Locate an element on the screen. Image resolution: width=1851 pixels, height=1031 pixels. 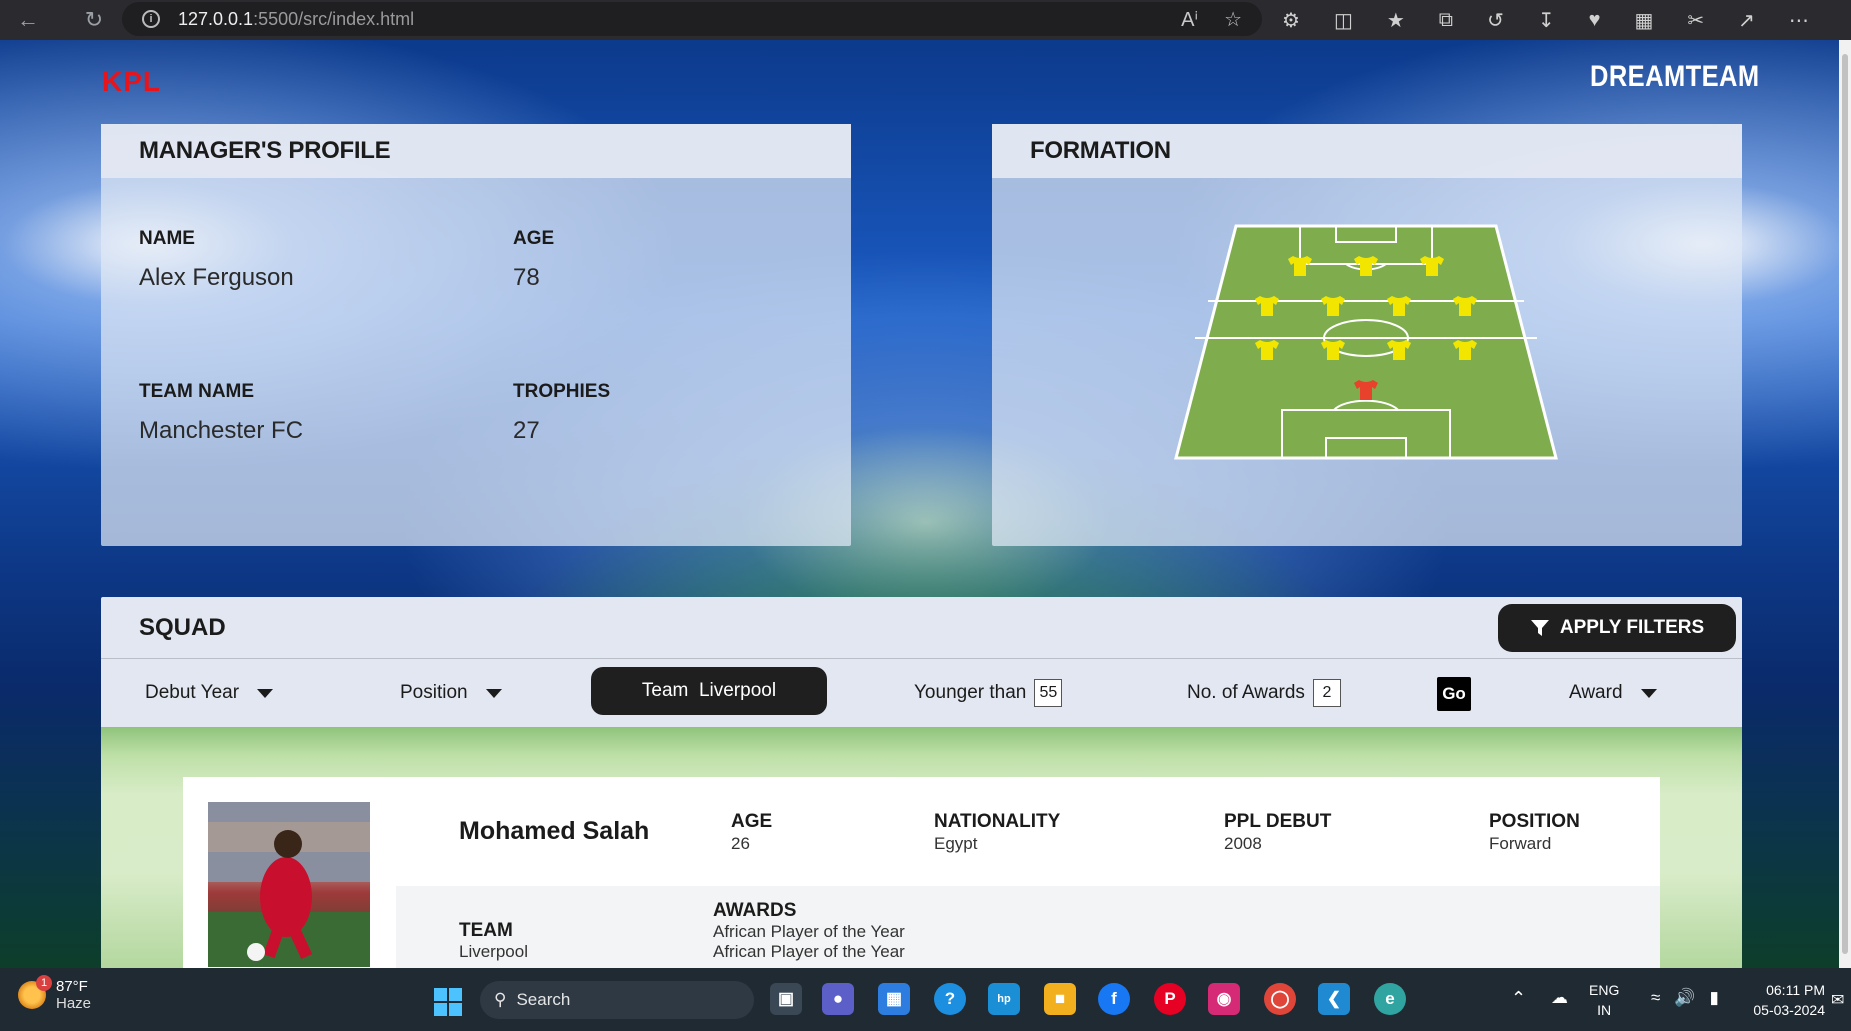
award-dropdown: Award is located at coordinates (1613, 693).